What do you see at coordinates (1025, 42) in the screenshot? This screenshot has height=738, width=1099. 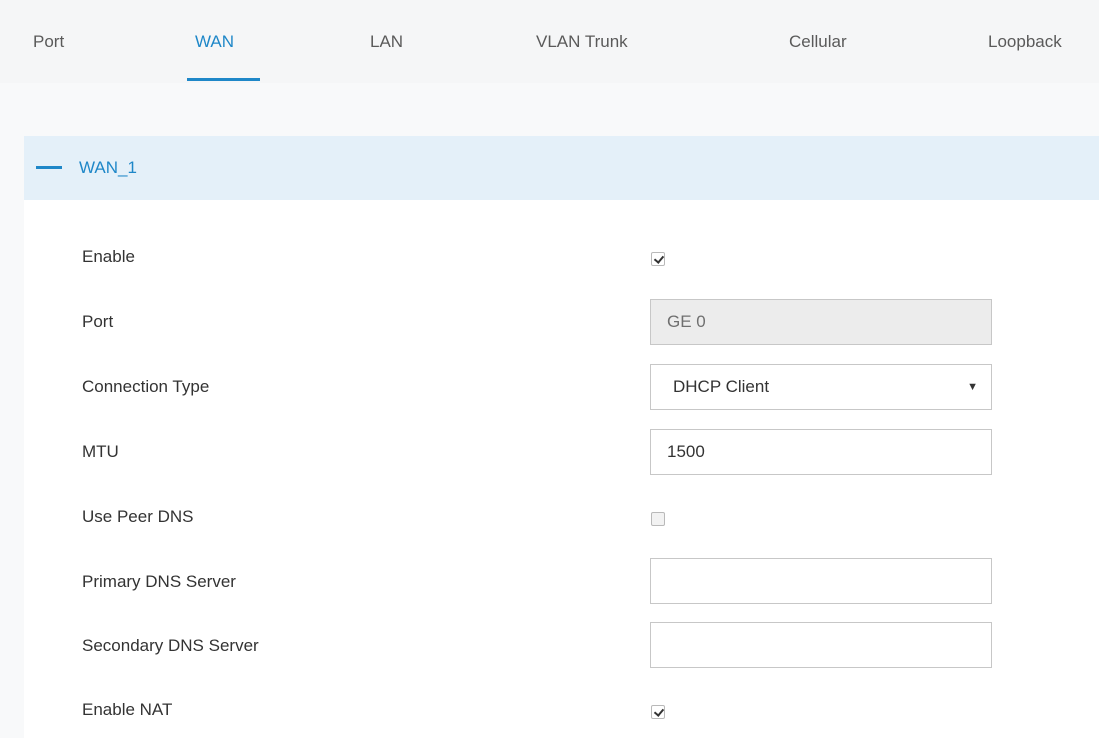 I see `tab-loopback: Loopback` at bounding box center [1025, 42].